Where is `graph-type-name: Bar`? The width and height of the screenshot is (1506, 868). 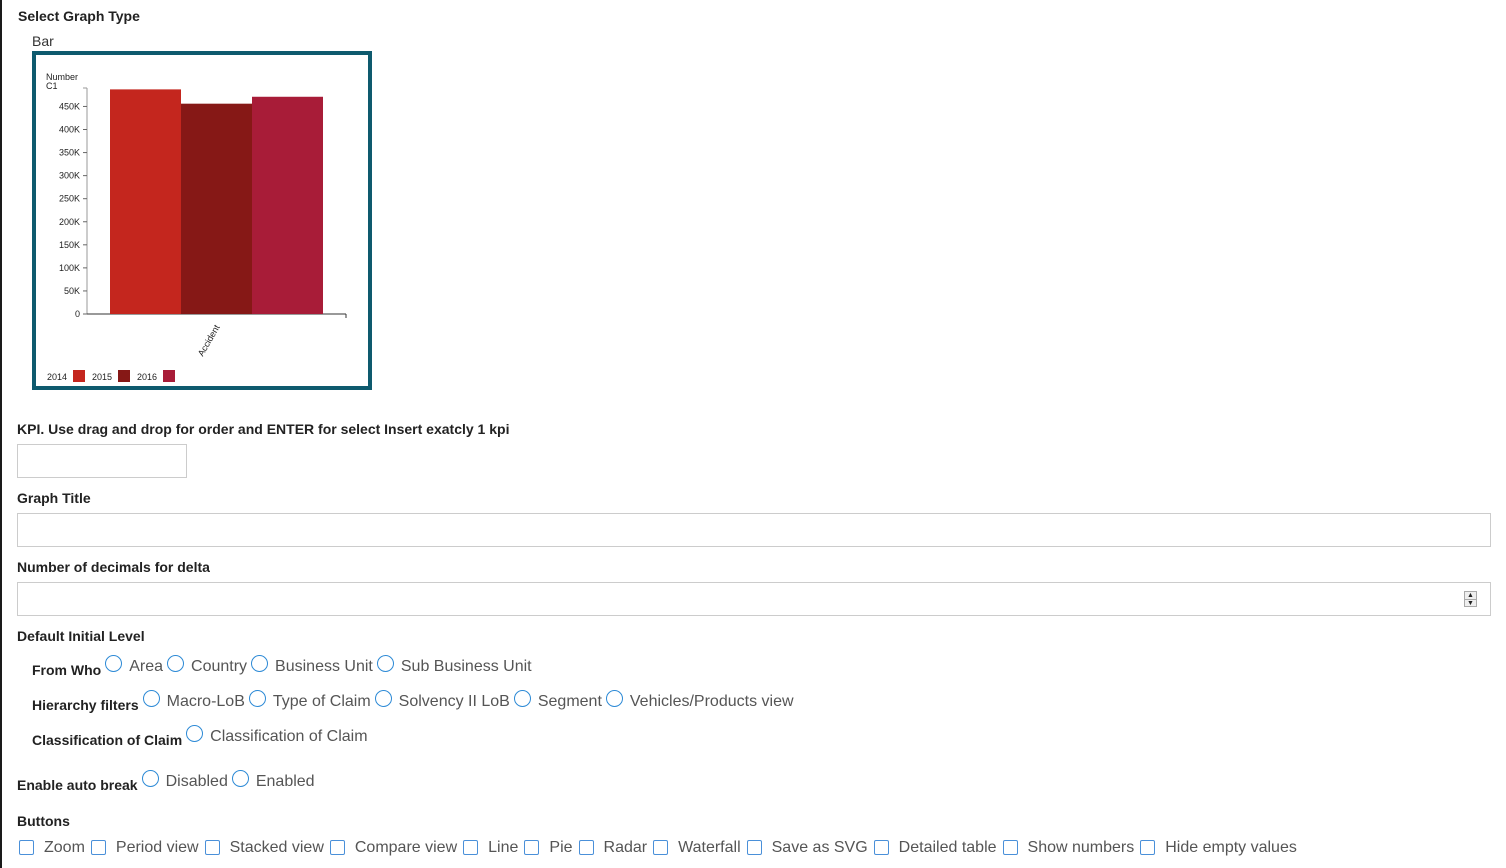
graph-type-name: Bar is located at coordinates (43, 41).